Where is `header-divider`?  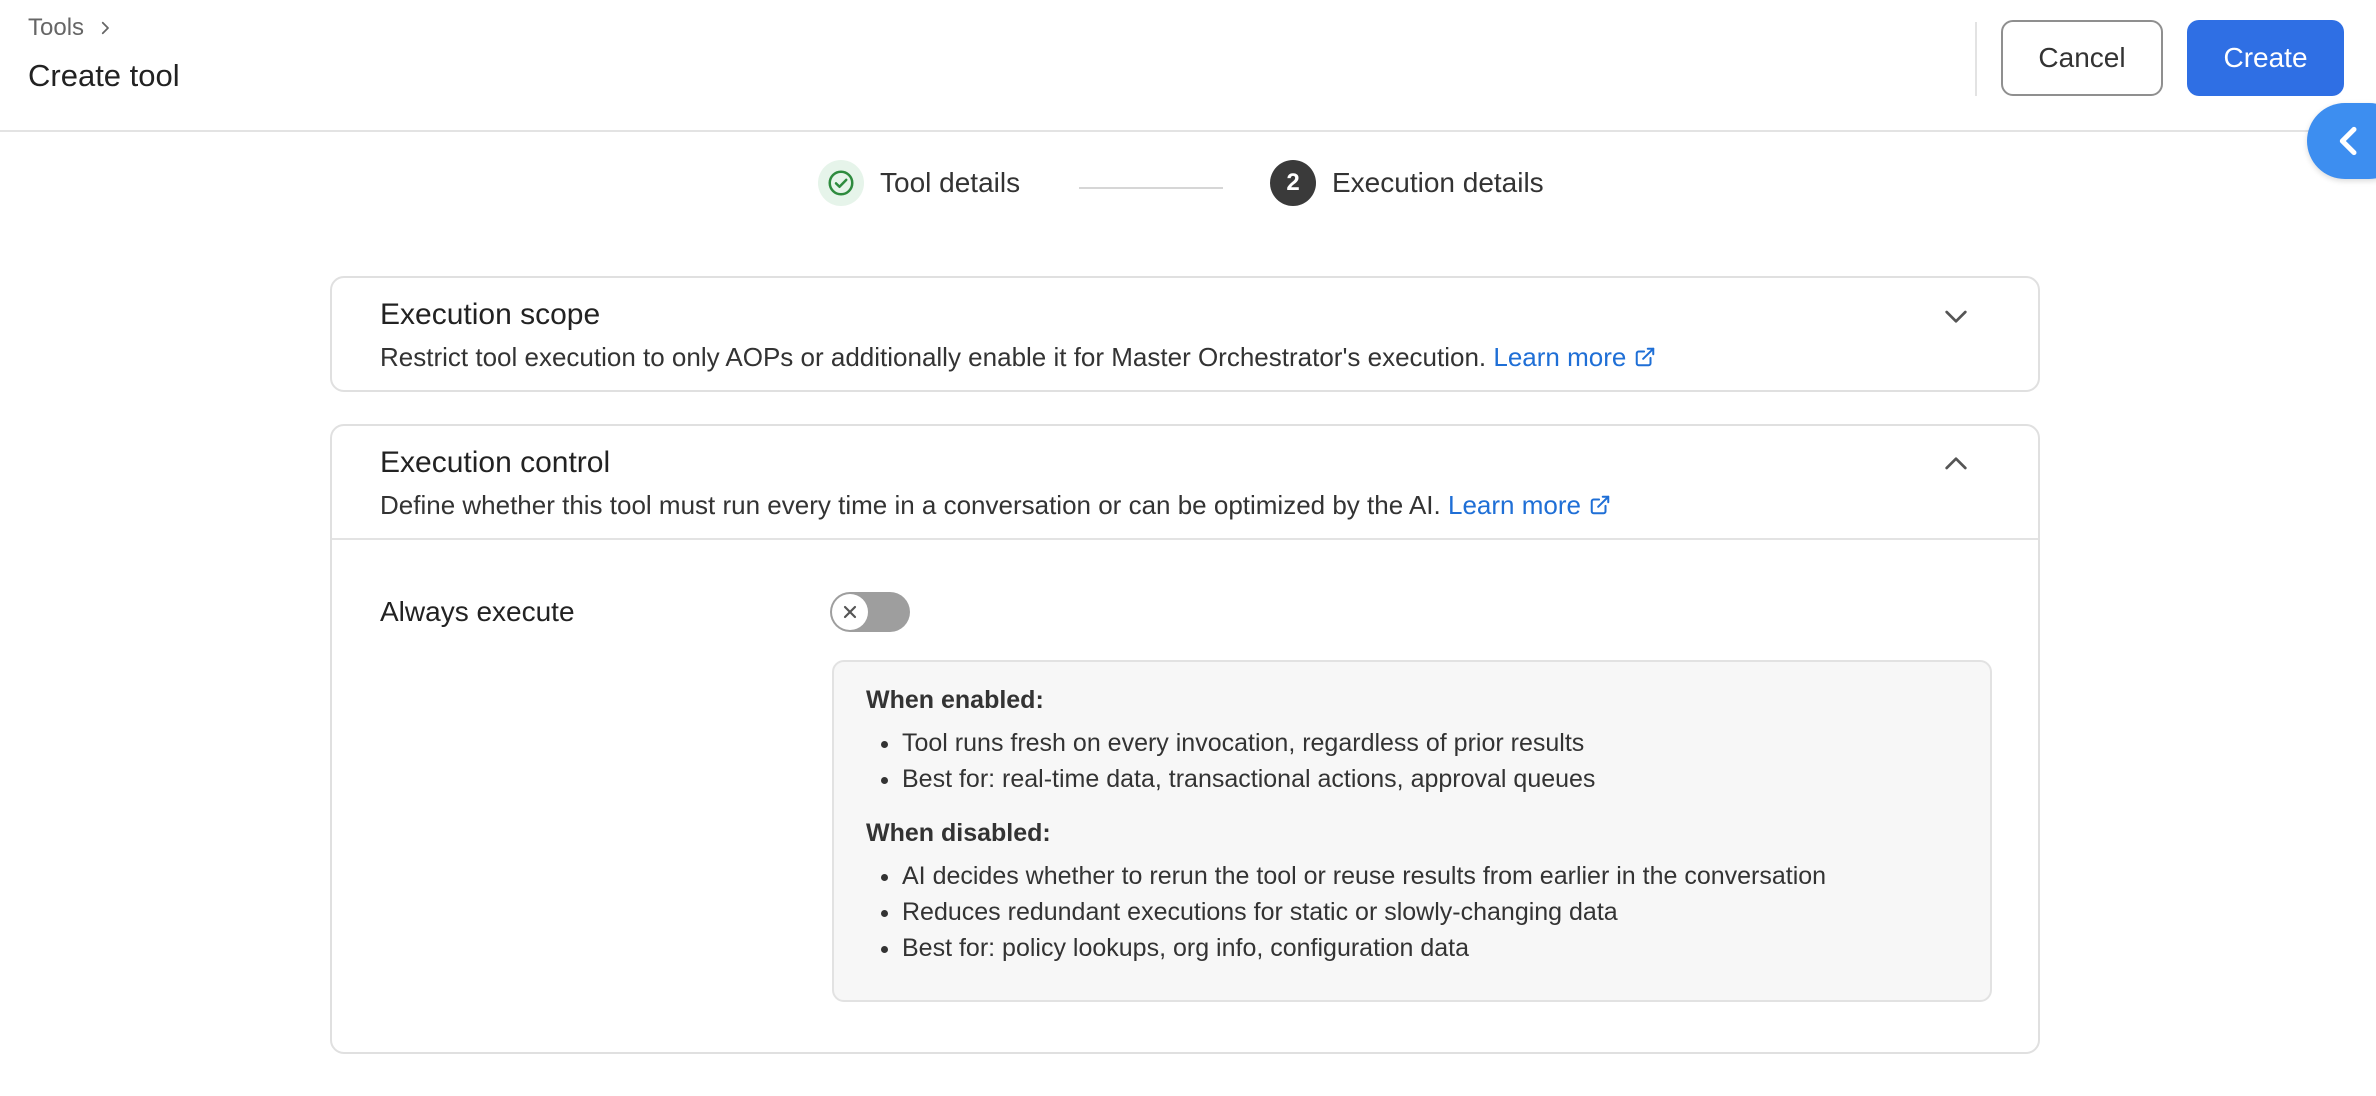 header-divider is located at coordinates (1976, 59).